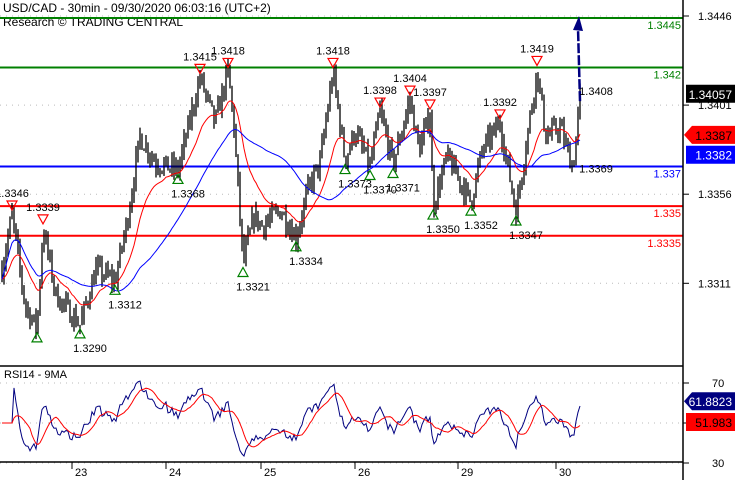 The height and width of the screenshot is (480, 735). I want to click on date-tick-label: 24, so click(175, 473).